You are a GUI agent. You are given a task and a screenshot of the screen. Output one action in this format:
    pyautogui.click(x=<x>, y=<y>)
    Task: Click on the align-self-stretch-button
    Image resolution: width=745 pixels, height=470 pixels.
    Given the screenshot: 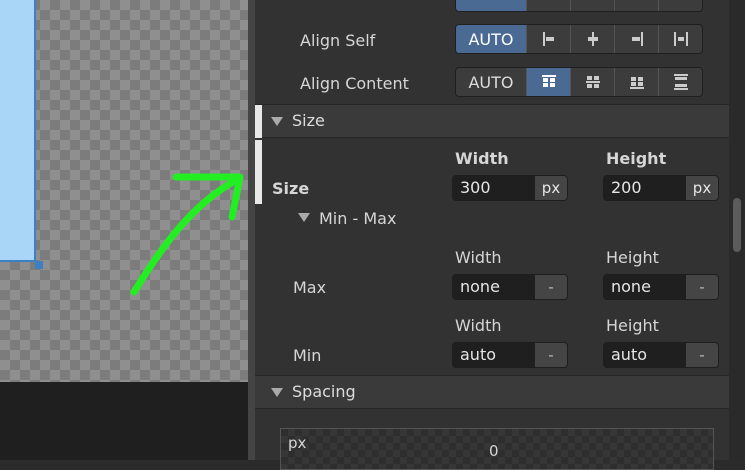 What is the action you would take?
    pyautogui.click(x=680, y=39)
    